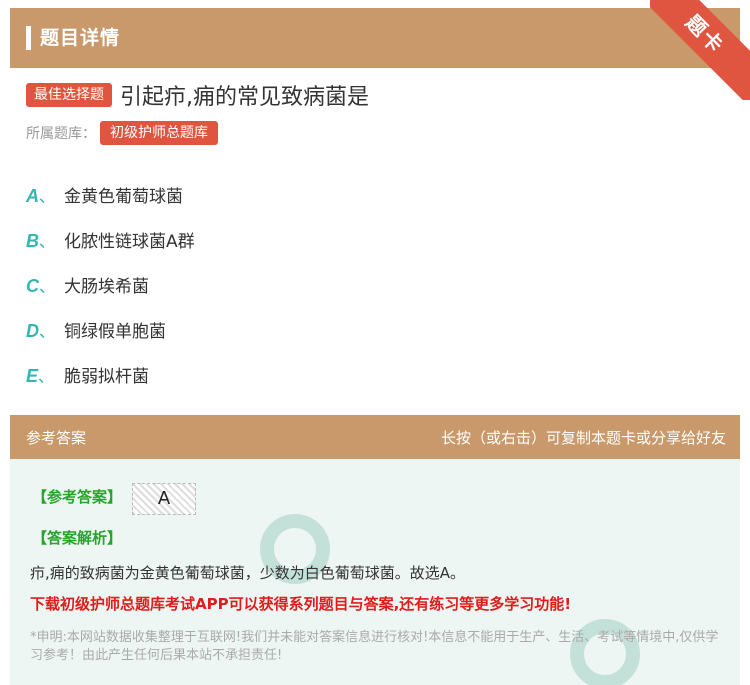  Describe the element at coordinates (248, 573) in the screenshot. I see `analysis-text: 疖,痈的致病菌为金黄色葡萄球菌，少数为白色葡萄球菌。故选A。` at that location.